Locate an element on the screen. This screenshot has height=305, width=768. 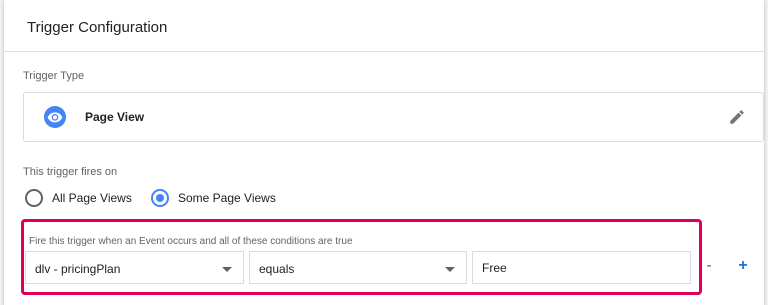
card-title: Trigger Configuration is located at coordinates (97, 27).